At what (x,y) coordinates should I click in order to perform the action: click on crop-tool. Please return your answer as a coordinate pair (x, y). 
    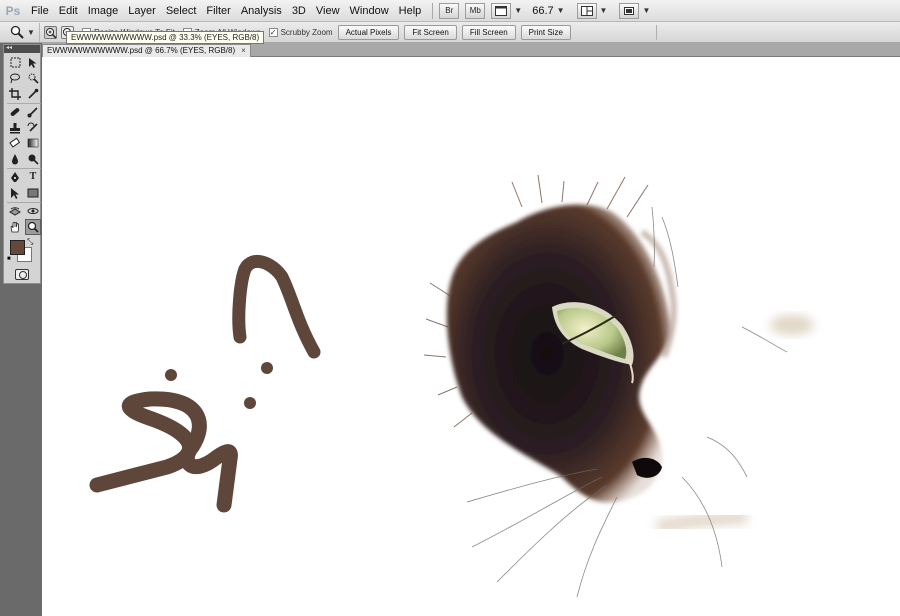
    Looking at the image, I should click on (15, 94).